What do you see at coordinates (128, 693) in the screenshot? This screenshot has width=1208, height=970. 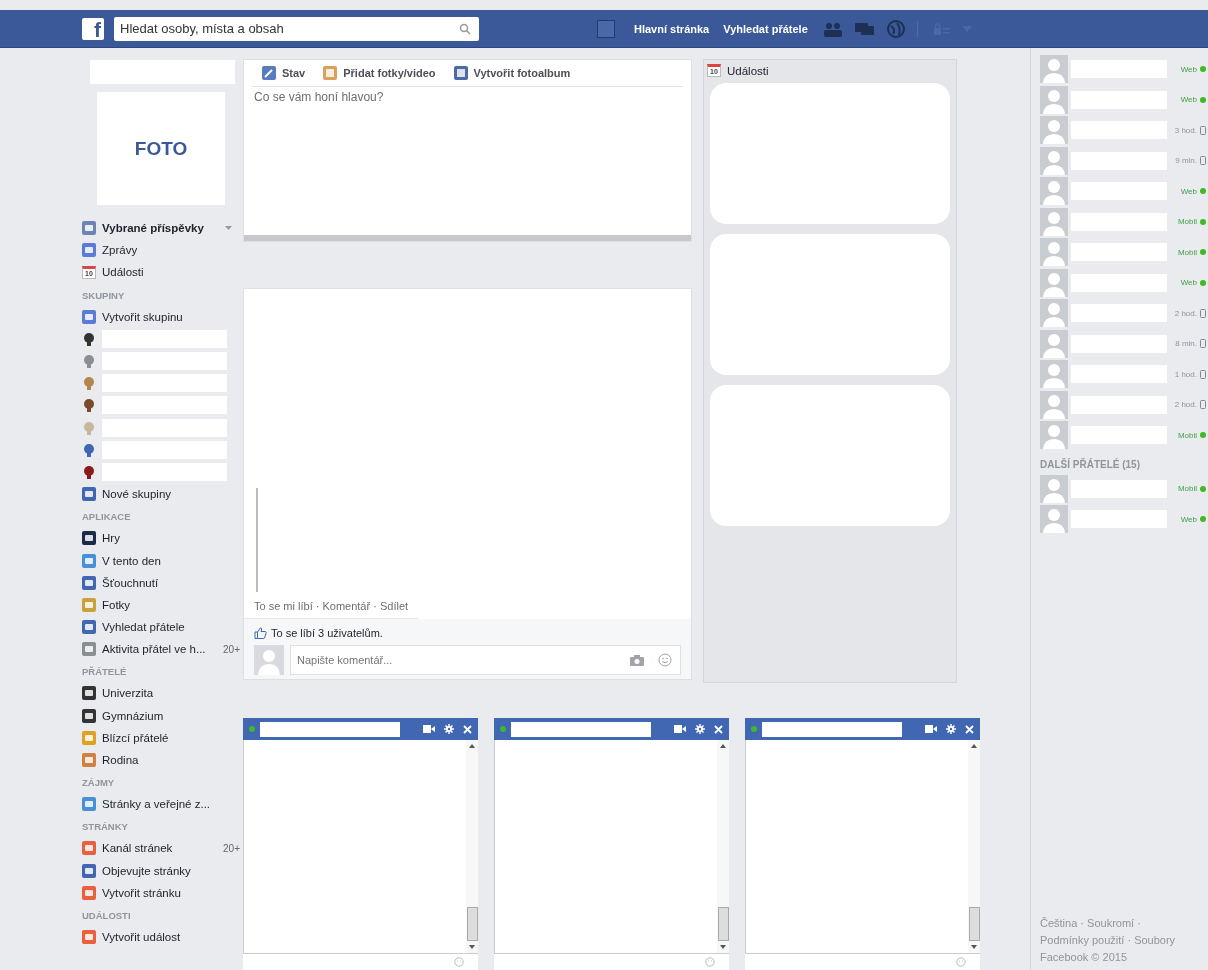 I see `sidebar-link: Univerzita` at bounding box center [128, 693].